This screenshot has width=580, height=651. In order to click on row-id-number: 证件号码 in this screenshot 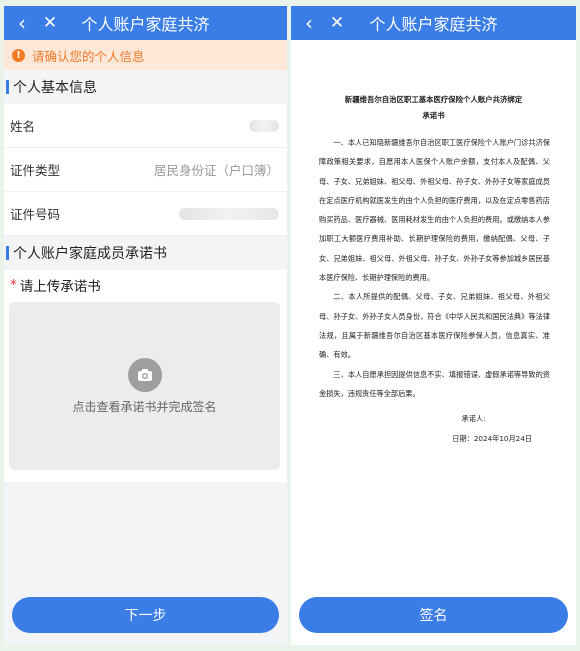, I will do `click(145, 214)`.